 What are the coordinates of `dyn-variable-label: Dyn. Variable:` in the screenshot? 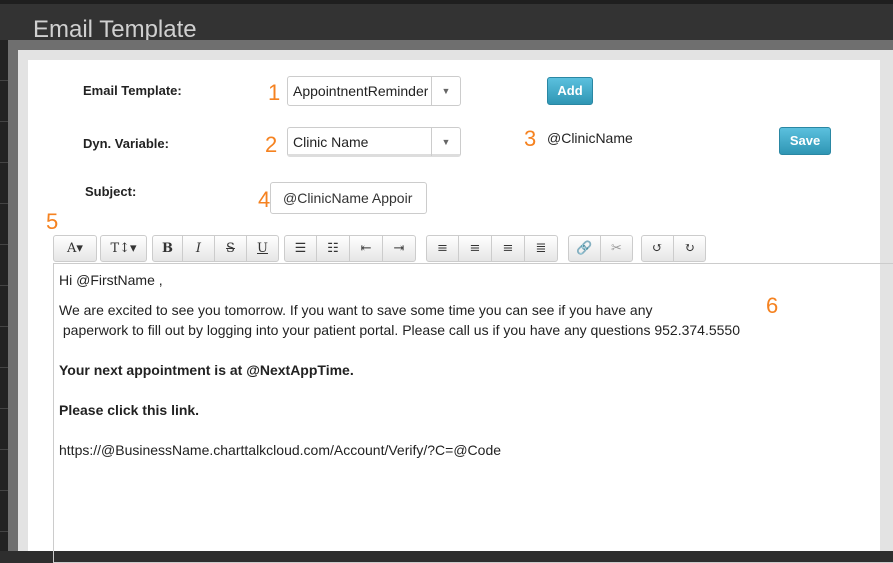 It's located at (126, 143).